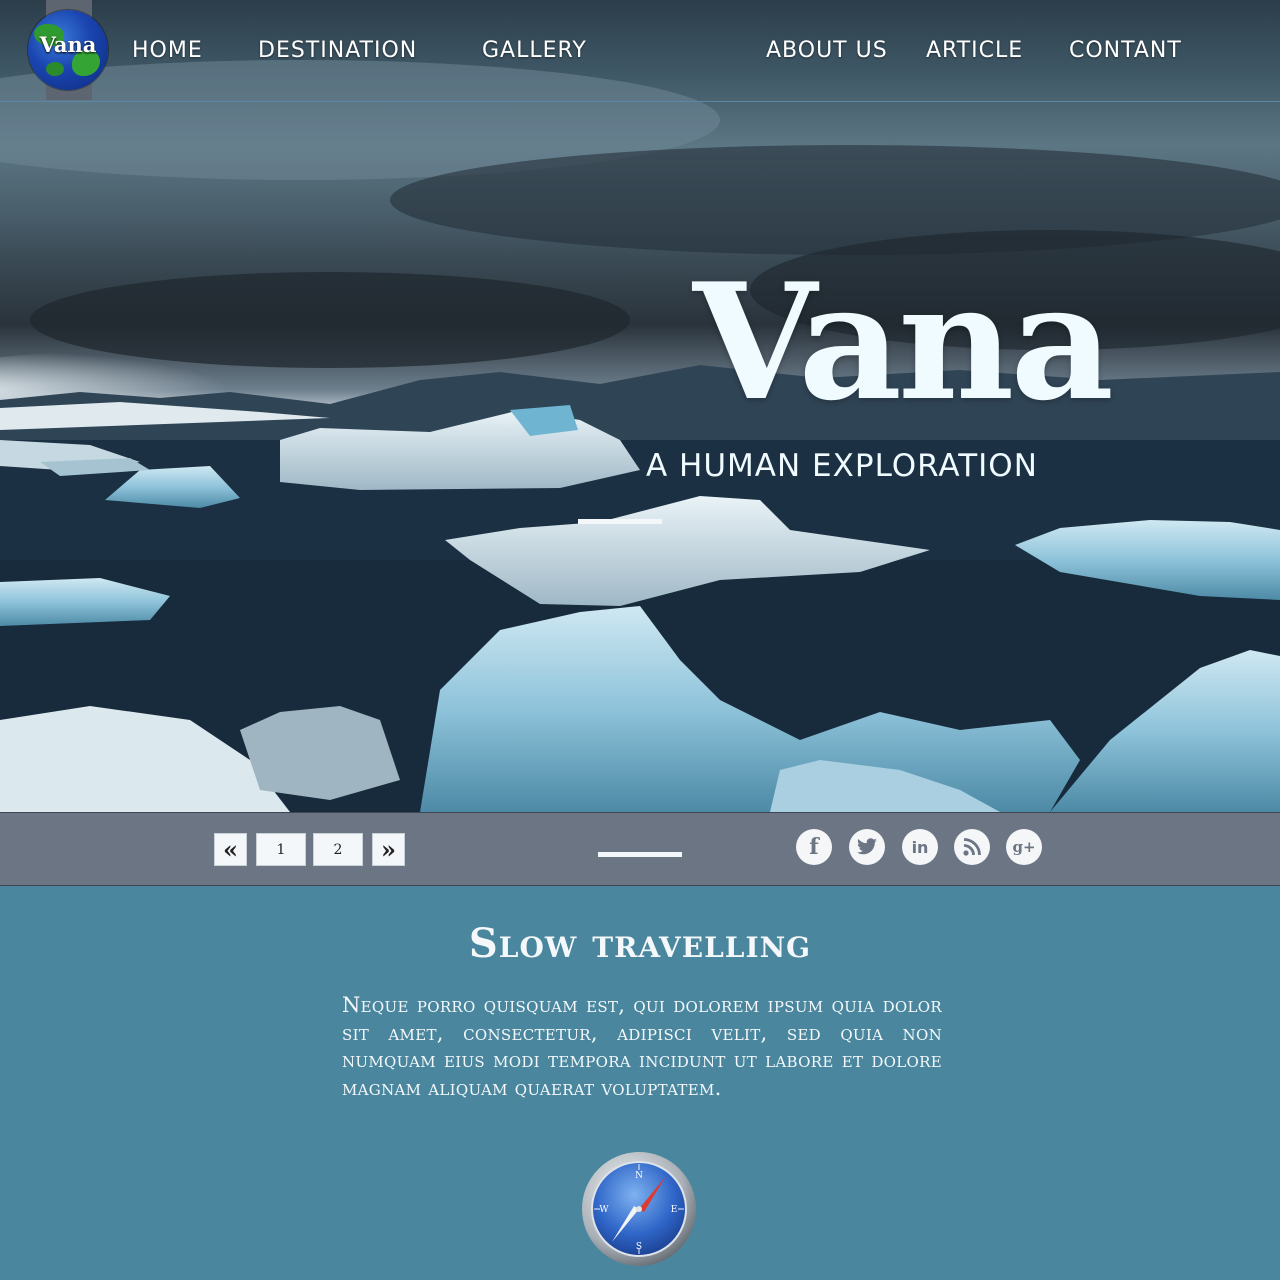  I want to click on linkedin-icon: in, so click(920, 847).